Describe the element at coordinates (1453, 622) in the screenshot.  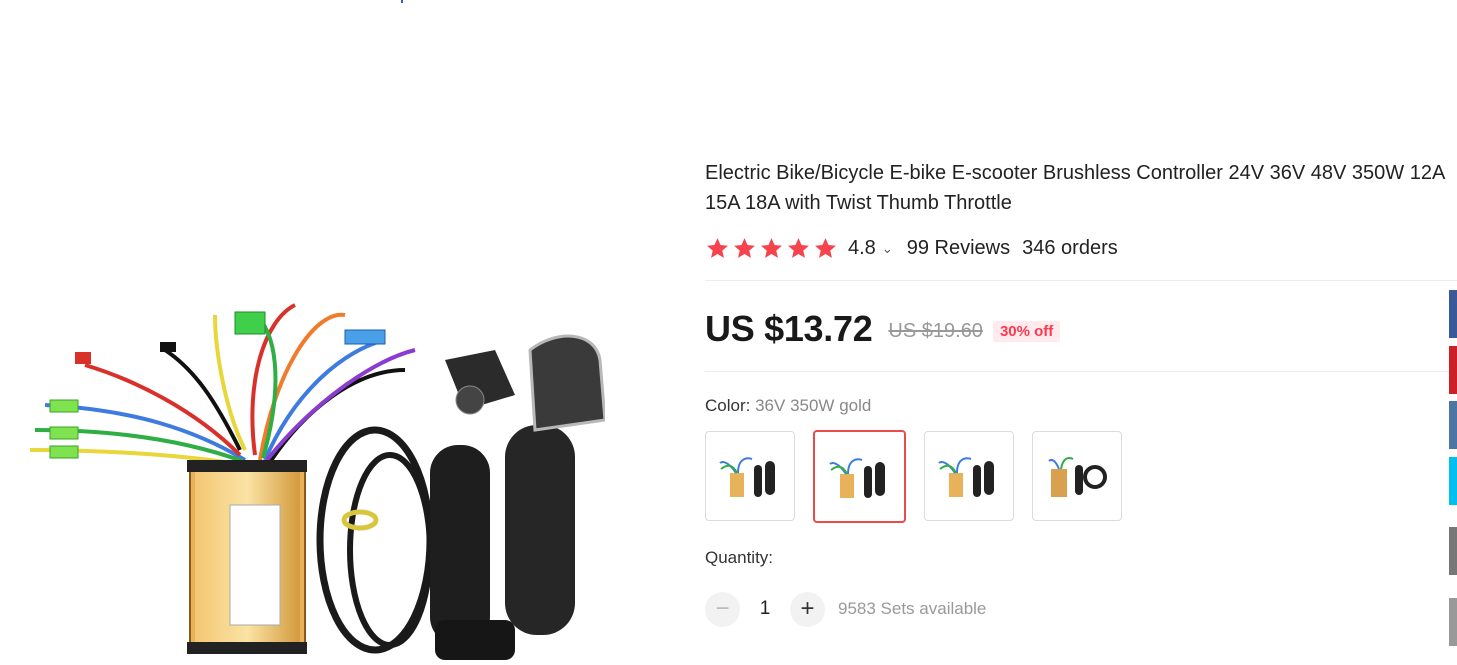
I see `more-share-icon` at that location.